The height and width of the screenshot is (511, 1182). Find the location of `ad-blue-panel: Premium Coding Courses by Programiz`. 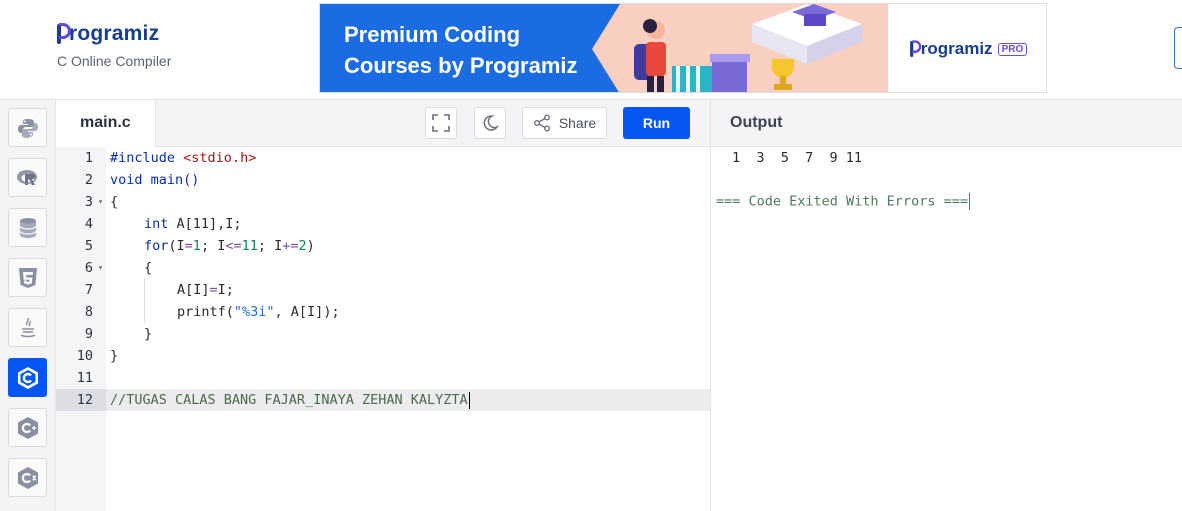

ad-blue-panel: Premium Coding Courses by Programiz is located at coordinates (470, 48).